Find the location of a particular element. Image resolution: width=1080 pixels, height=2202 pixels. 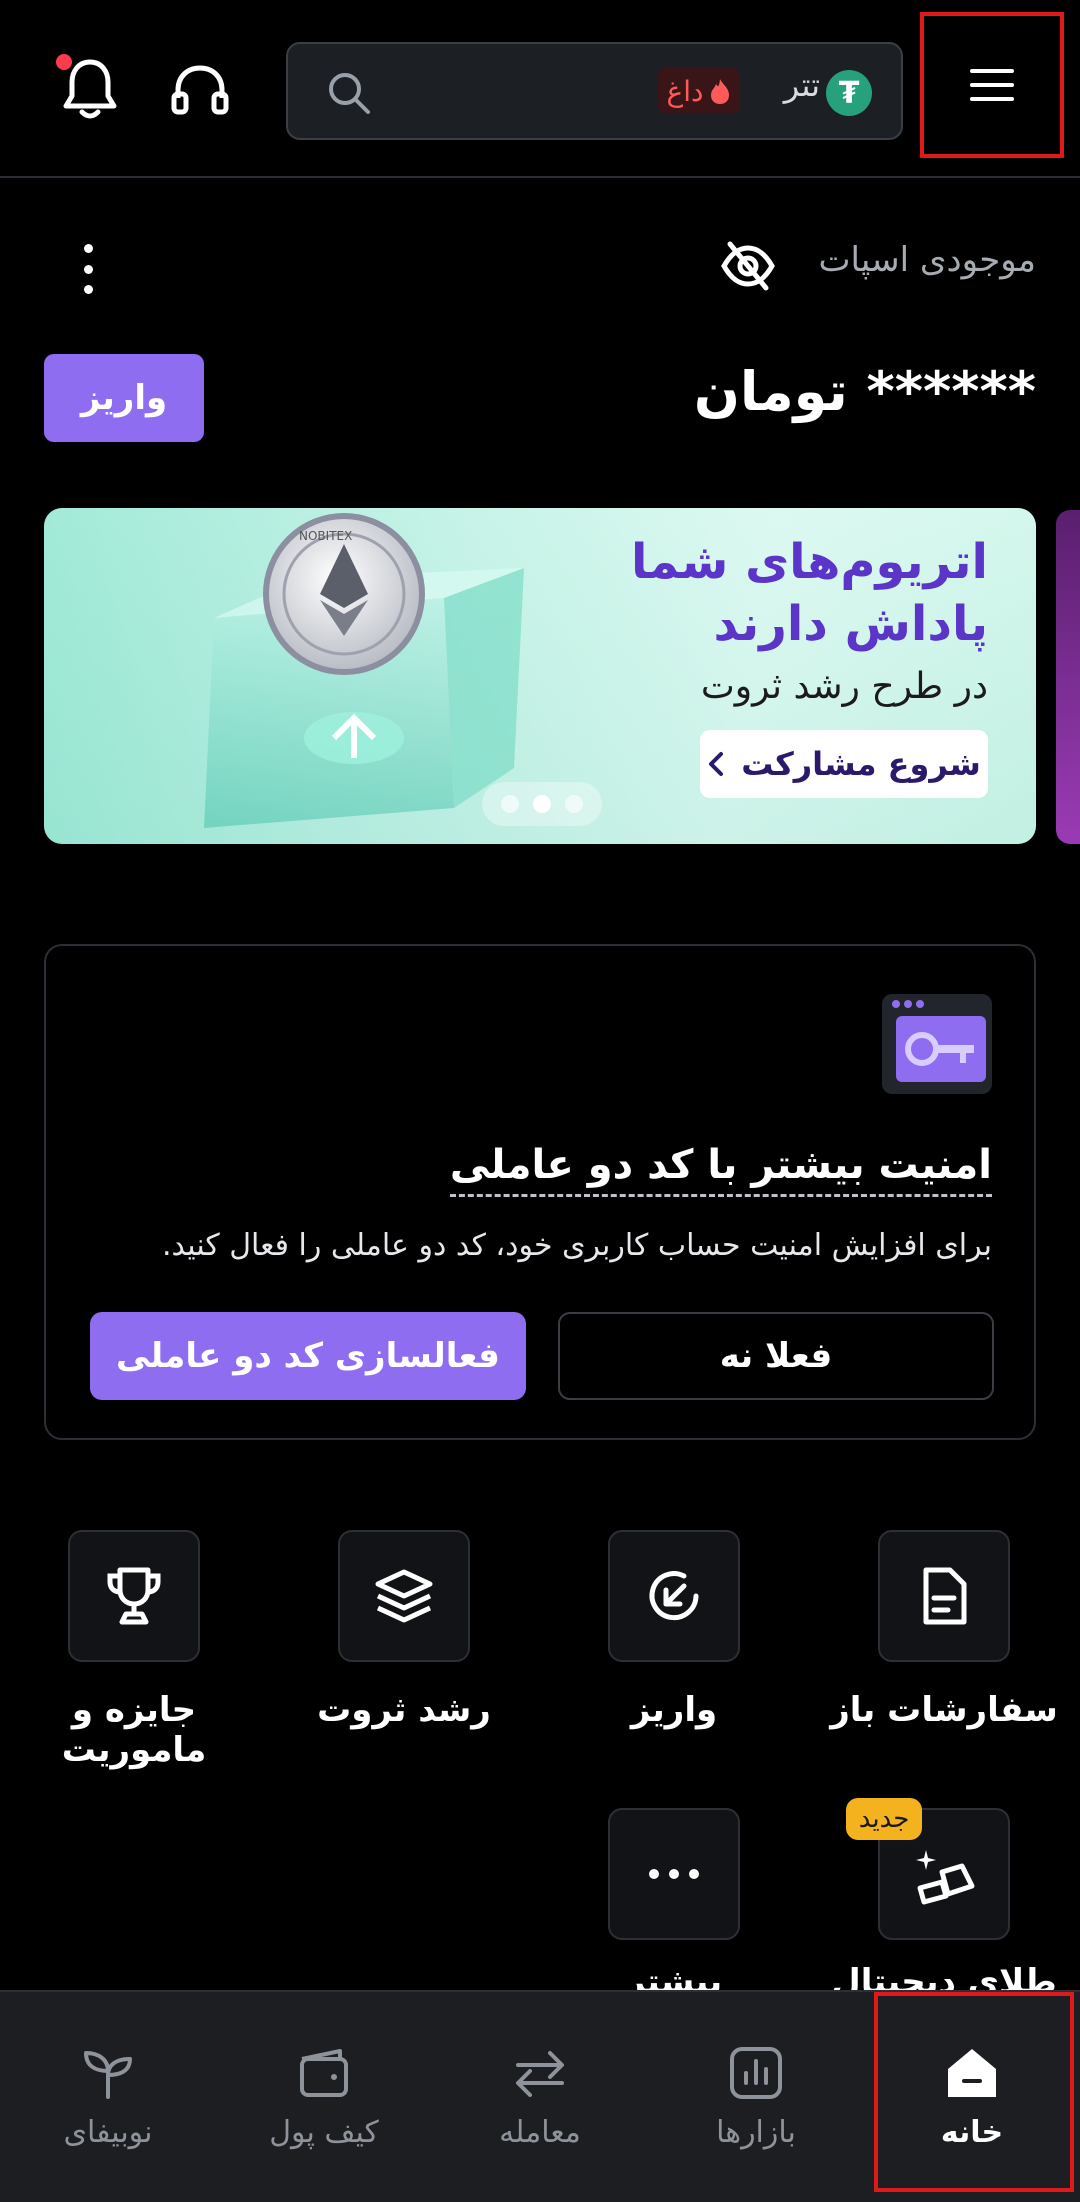

trophy-icon is located at coordinates (134, 1596).